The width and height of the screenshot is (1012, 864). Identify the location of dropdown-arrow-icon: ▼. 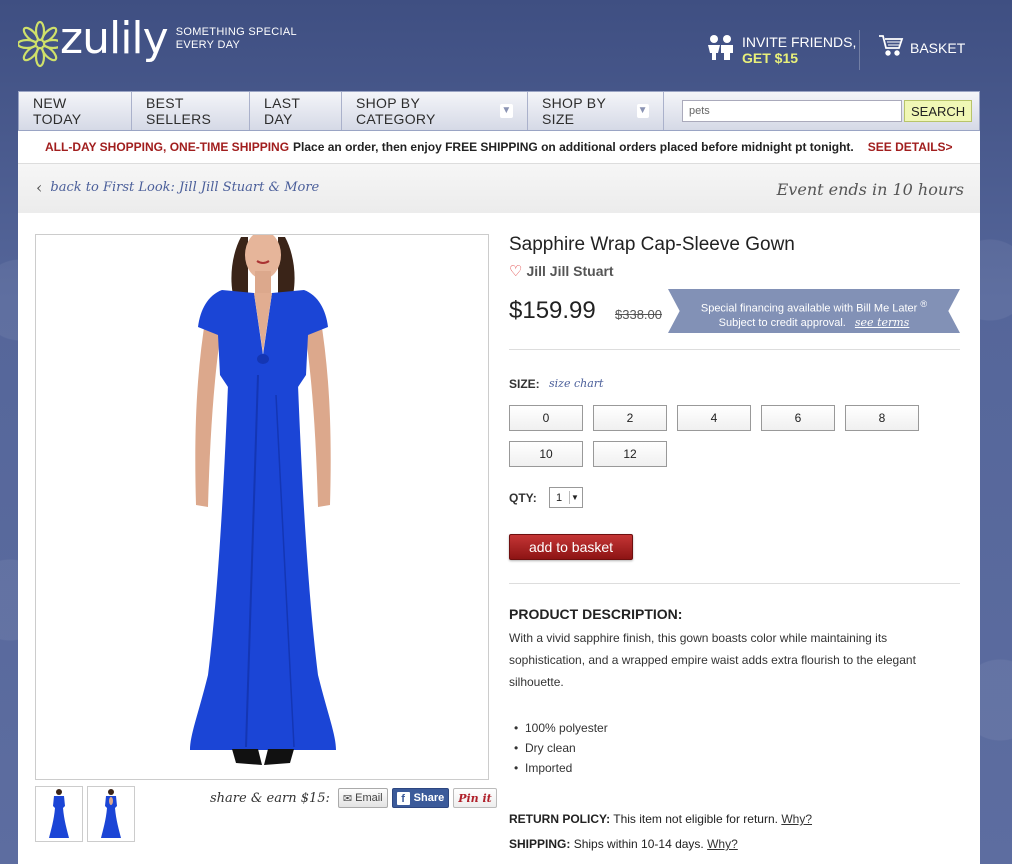
(574, 497).